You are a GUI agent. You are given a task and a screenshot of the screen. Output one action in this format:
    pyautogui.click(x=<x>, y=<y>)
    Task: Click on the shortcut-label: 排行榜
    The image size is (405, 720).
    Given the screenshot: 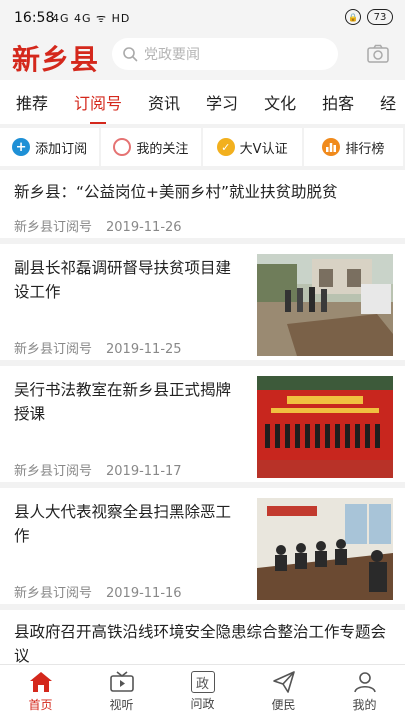 What is the action you would take?
    pyautogui.click(x=365, y=149)
    